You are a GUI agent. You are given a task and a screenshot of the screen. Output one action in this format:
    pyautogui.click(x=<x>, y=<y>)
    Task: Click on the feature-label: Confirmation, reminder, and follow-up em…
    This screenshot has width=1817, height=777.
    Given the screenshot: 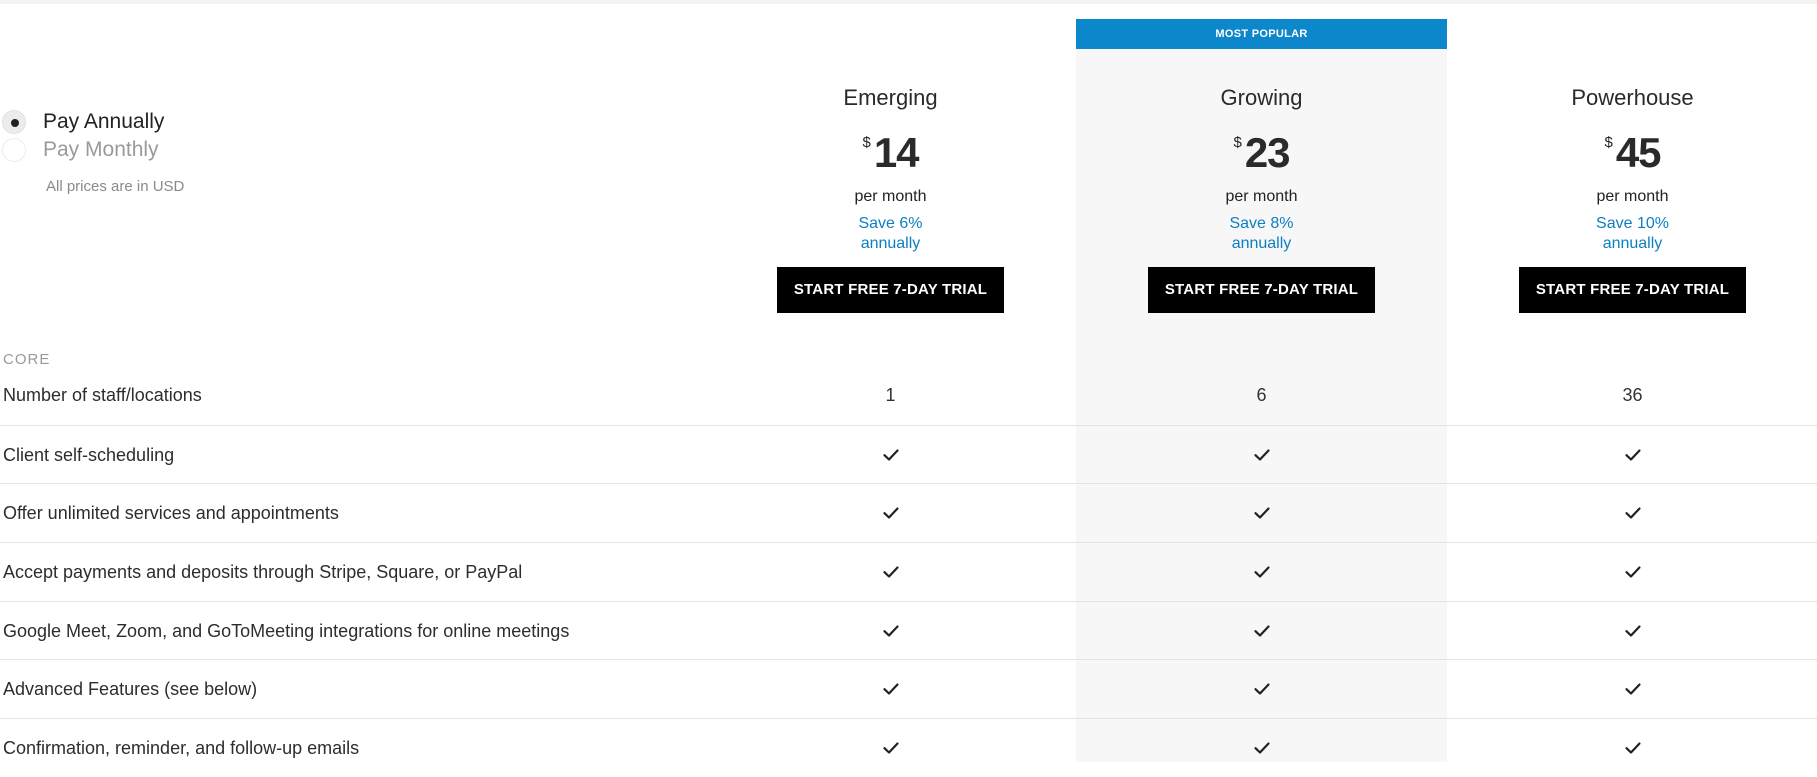 What is the action you would take?
    pyautogui.click(x=181, y=748)
    